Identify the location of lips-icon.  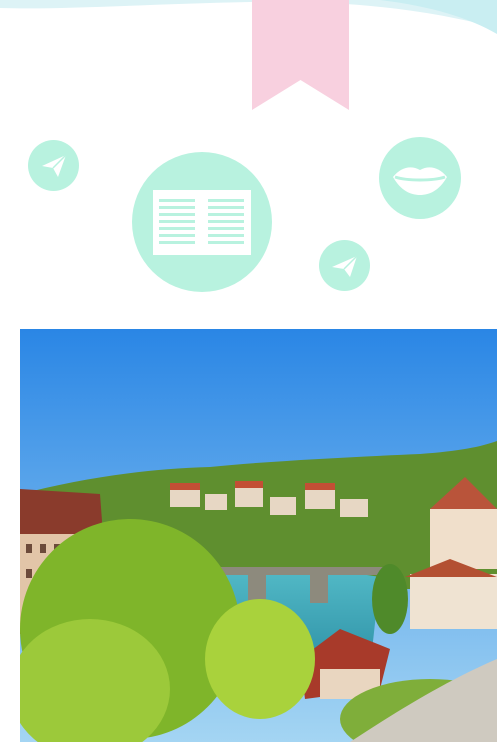
(420, 178).